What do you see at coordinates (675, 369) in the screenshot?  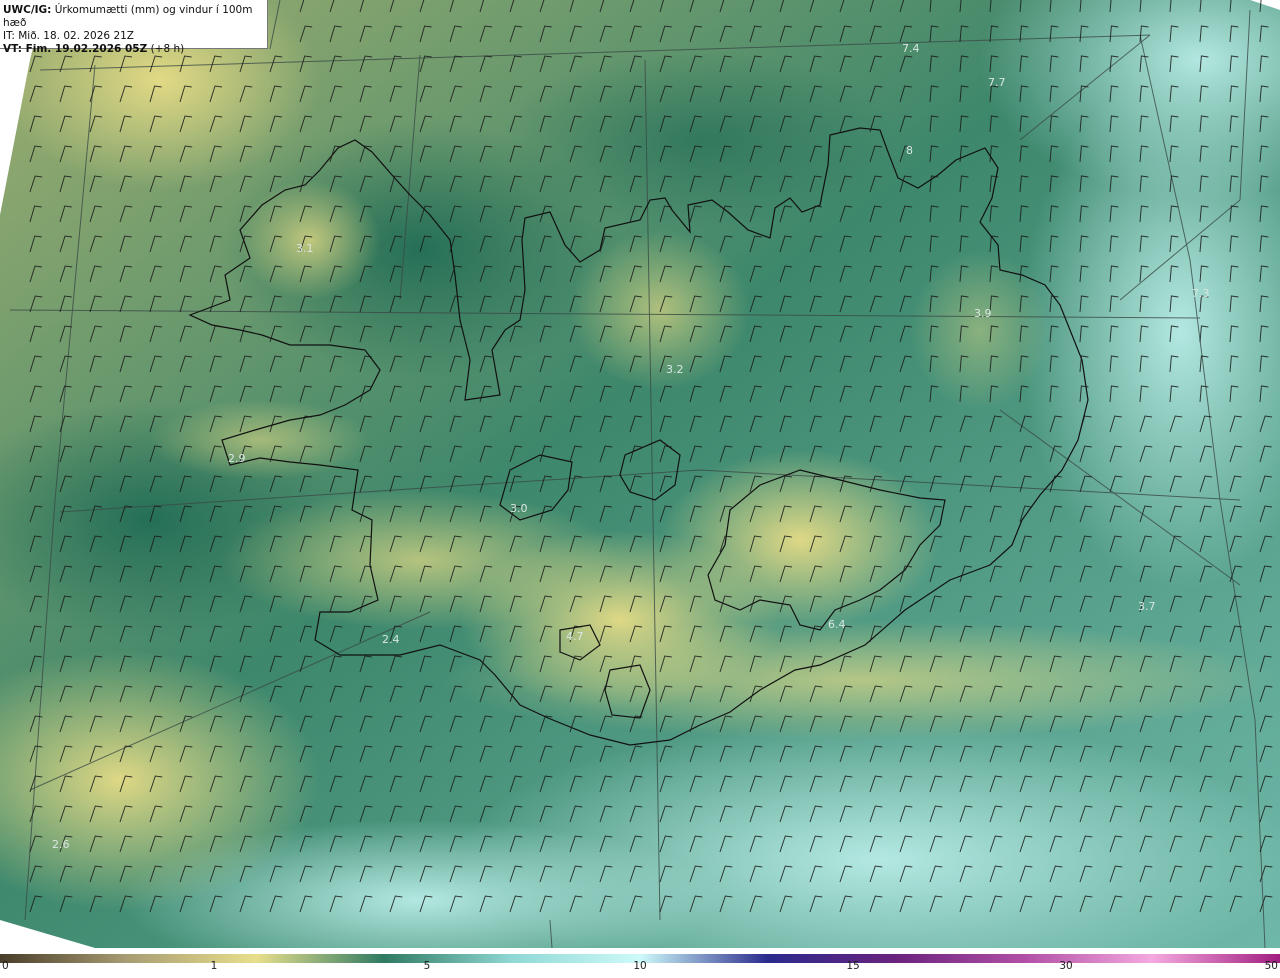 I see `map-value: 3.2` at bounding box center [675, 369].